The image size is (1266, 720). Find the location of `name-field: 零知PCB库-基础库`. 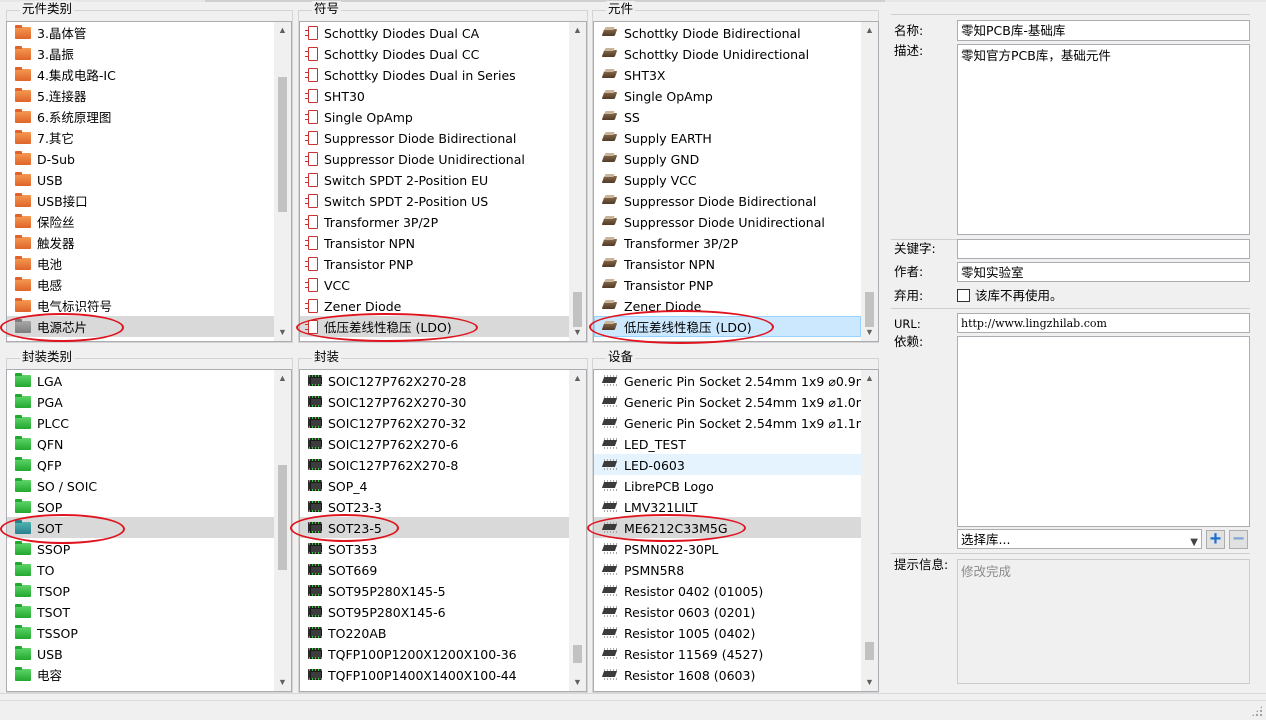

name-field: 零知PCB库-基础库 is located at coordinates (1103, 30).